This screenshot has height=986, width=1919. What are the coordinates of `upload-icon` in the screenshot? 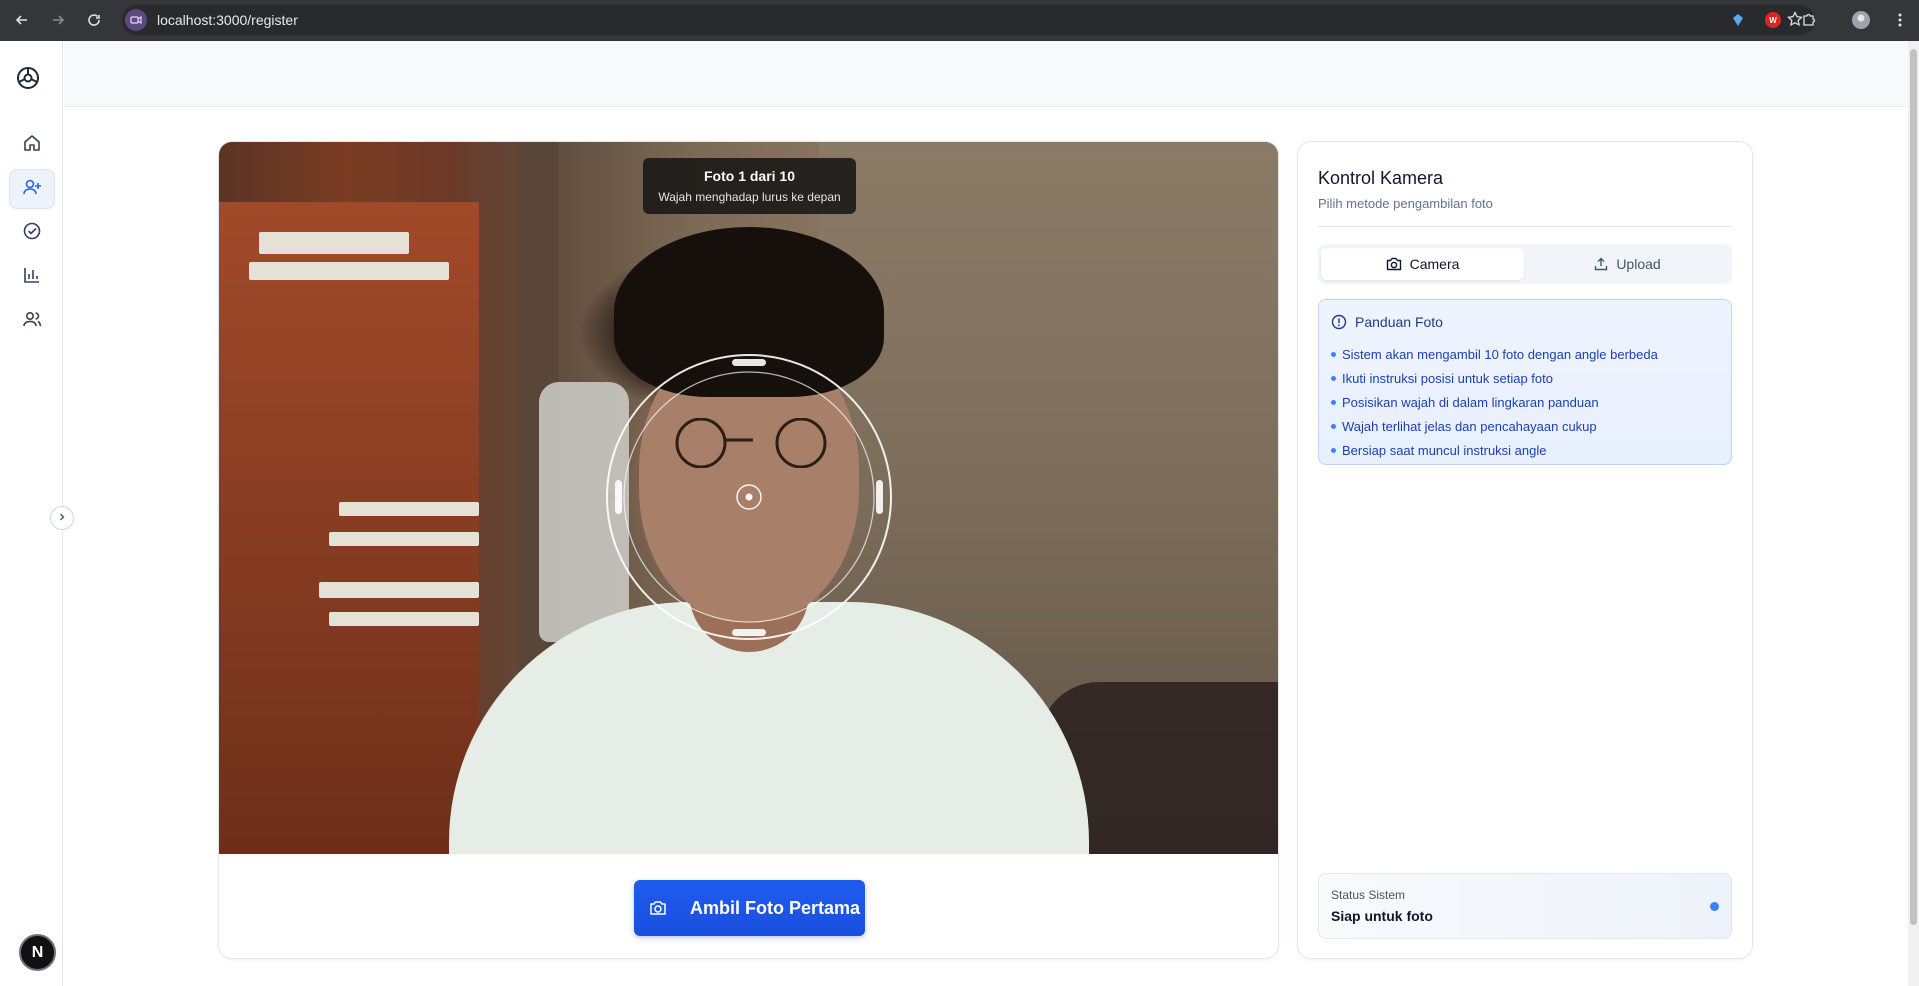 It's located at (1601, 264).